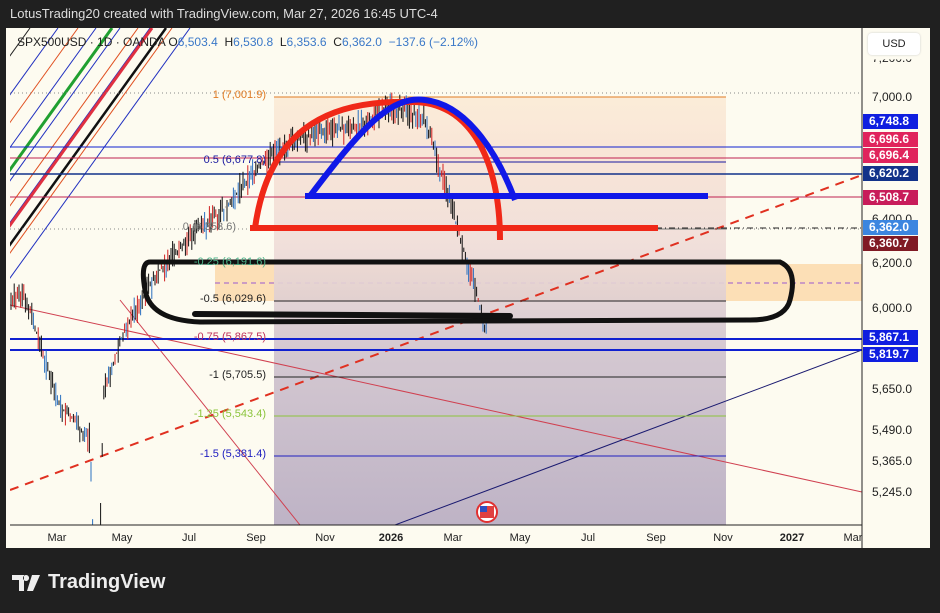  Describe the element at coordinates (890, 155) in the screenshot. I see `price-badge: 6,696.4` at that location.